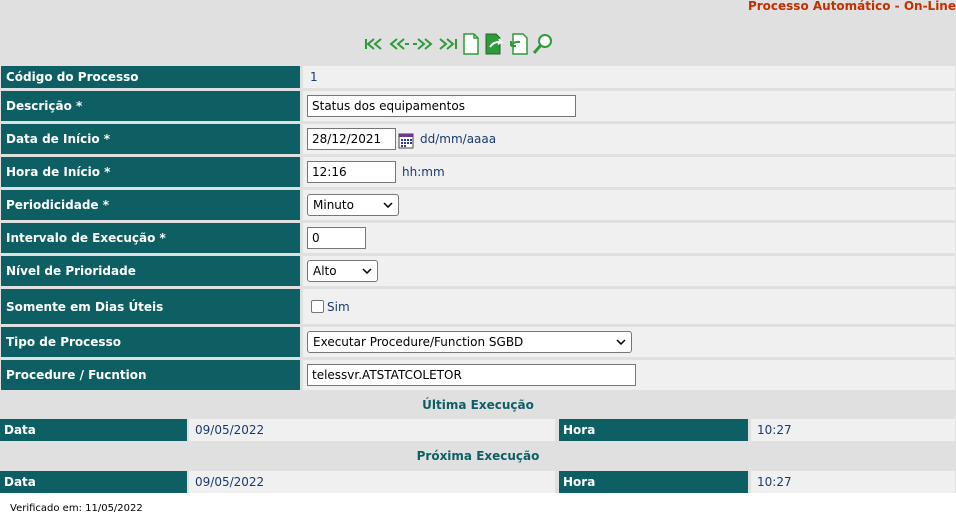  I want to click on hora-inicio-input, so click(351, 172).